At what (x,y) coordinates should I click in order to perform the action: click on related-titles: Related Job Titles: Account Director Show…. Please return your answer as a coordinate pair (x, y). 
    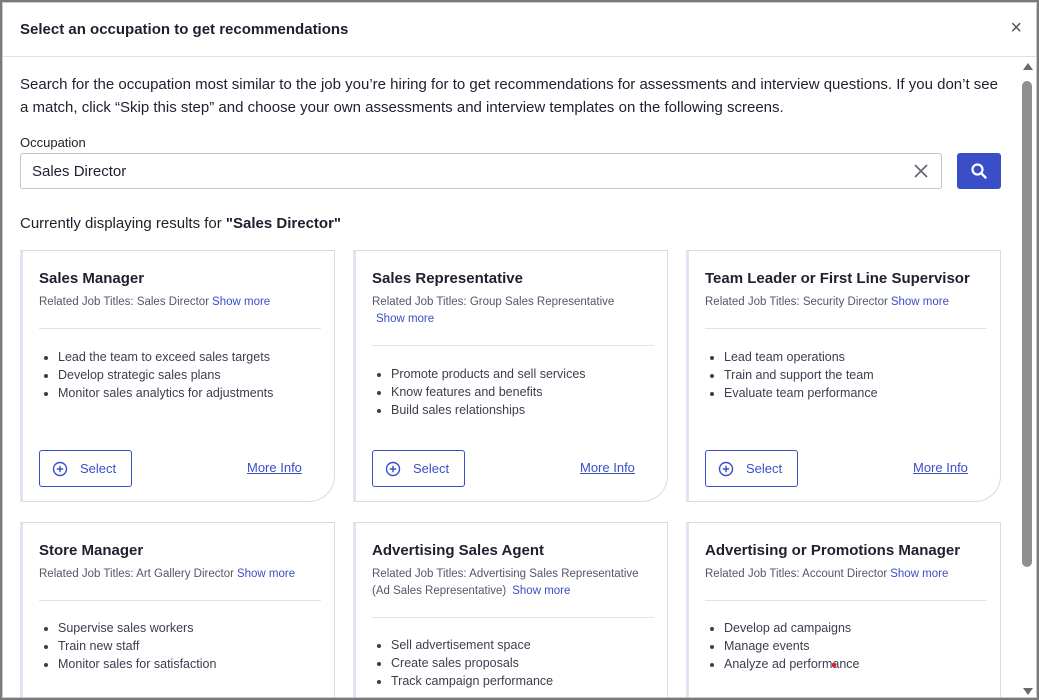
    Looking at the image, I should click on (842, 574).